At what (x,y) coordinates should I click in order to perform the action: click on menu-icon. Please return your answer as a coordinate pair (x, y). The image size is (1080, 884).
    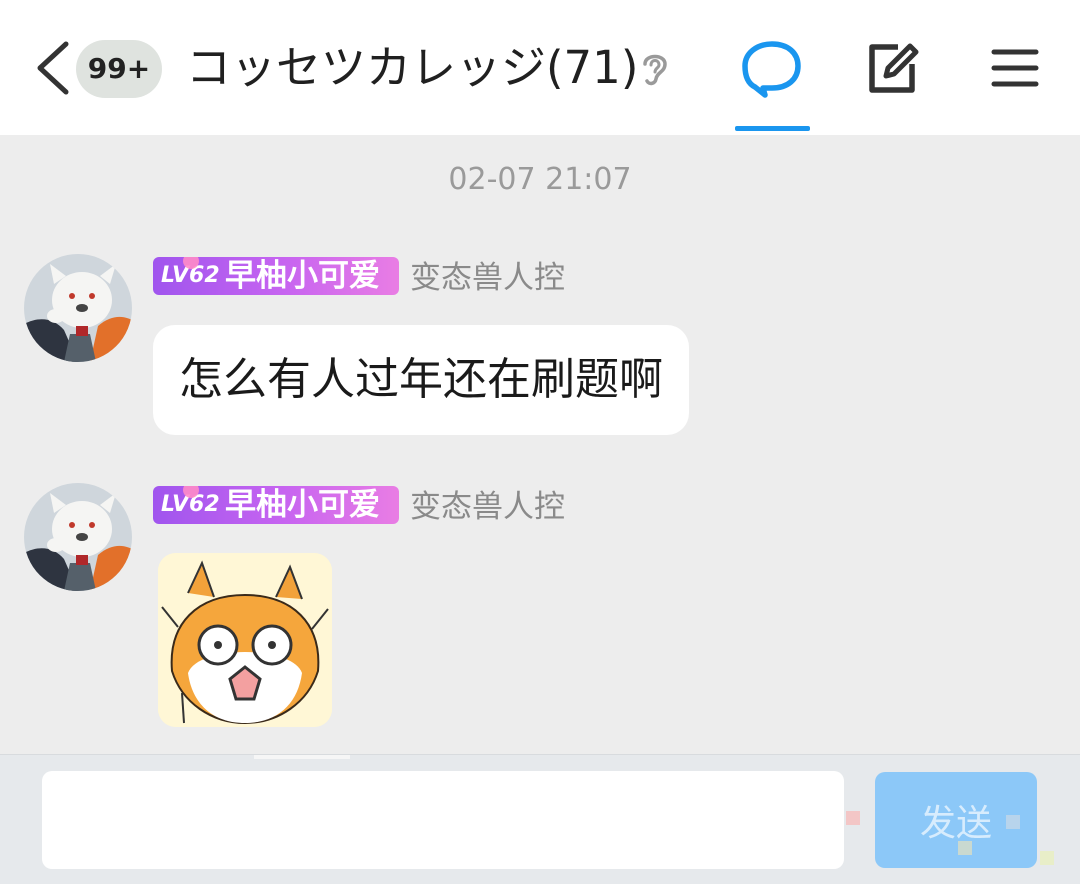
    Looking at the image, I should click on (1015, 68).